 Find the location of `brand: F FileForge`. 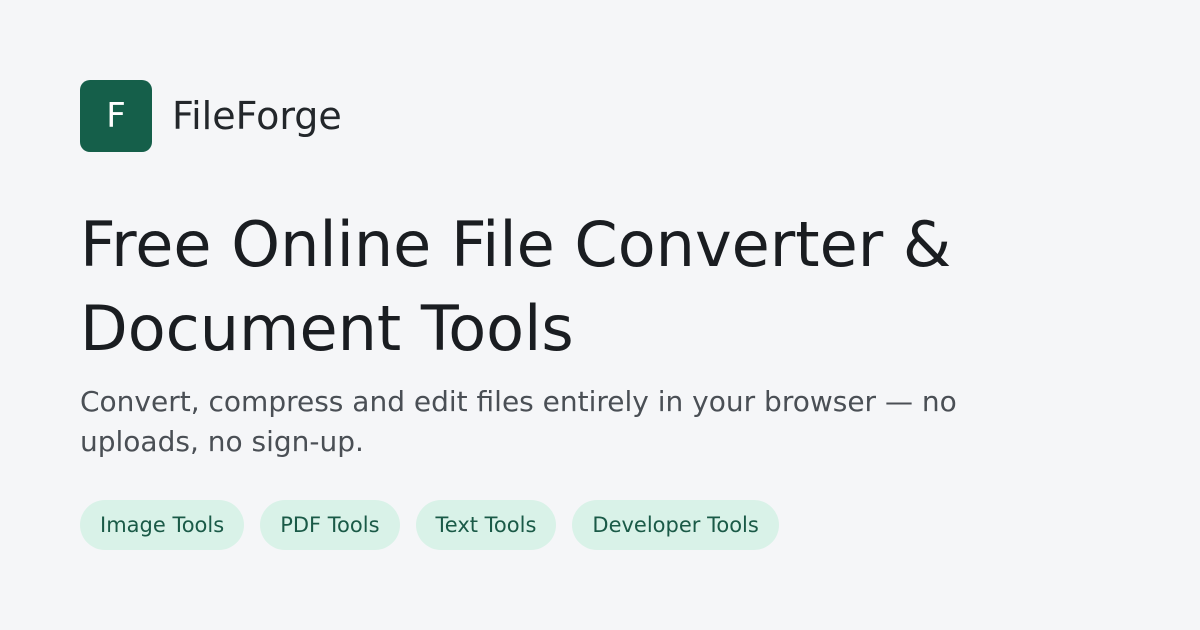

brand: F FileForge is located at coordinates (211, 116).